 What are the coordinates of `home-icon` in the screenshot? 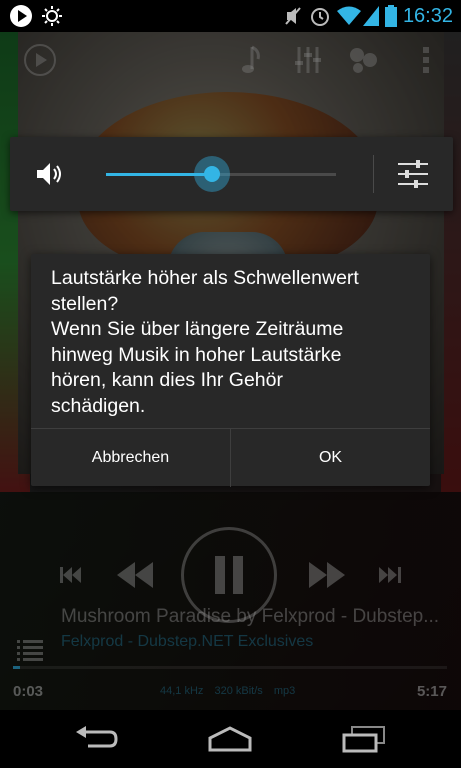 It's located at (230, 739).